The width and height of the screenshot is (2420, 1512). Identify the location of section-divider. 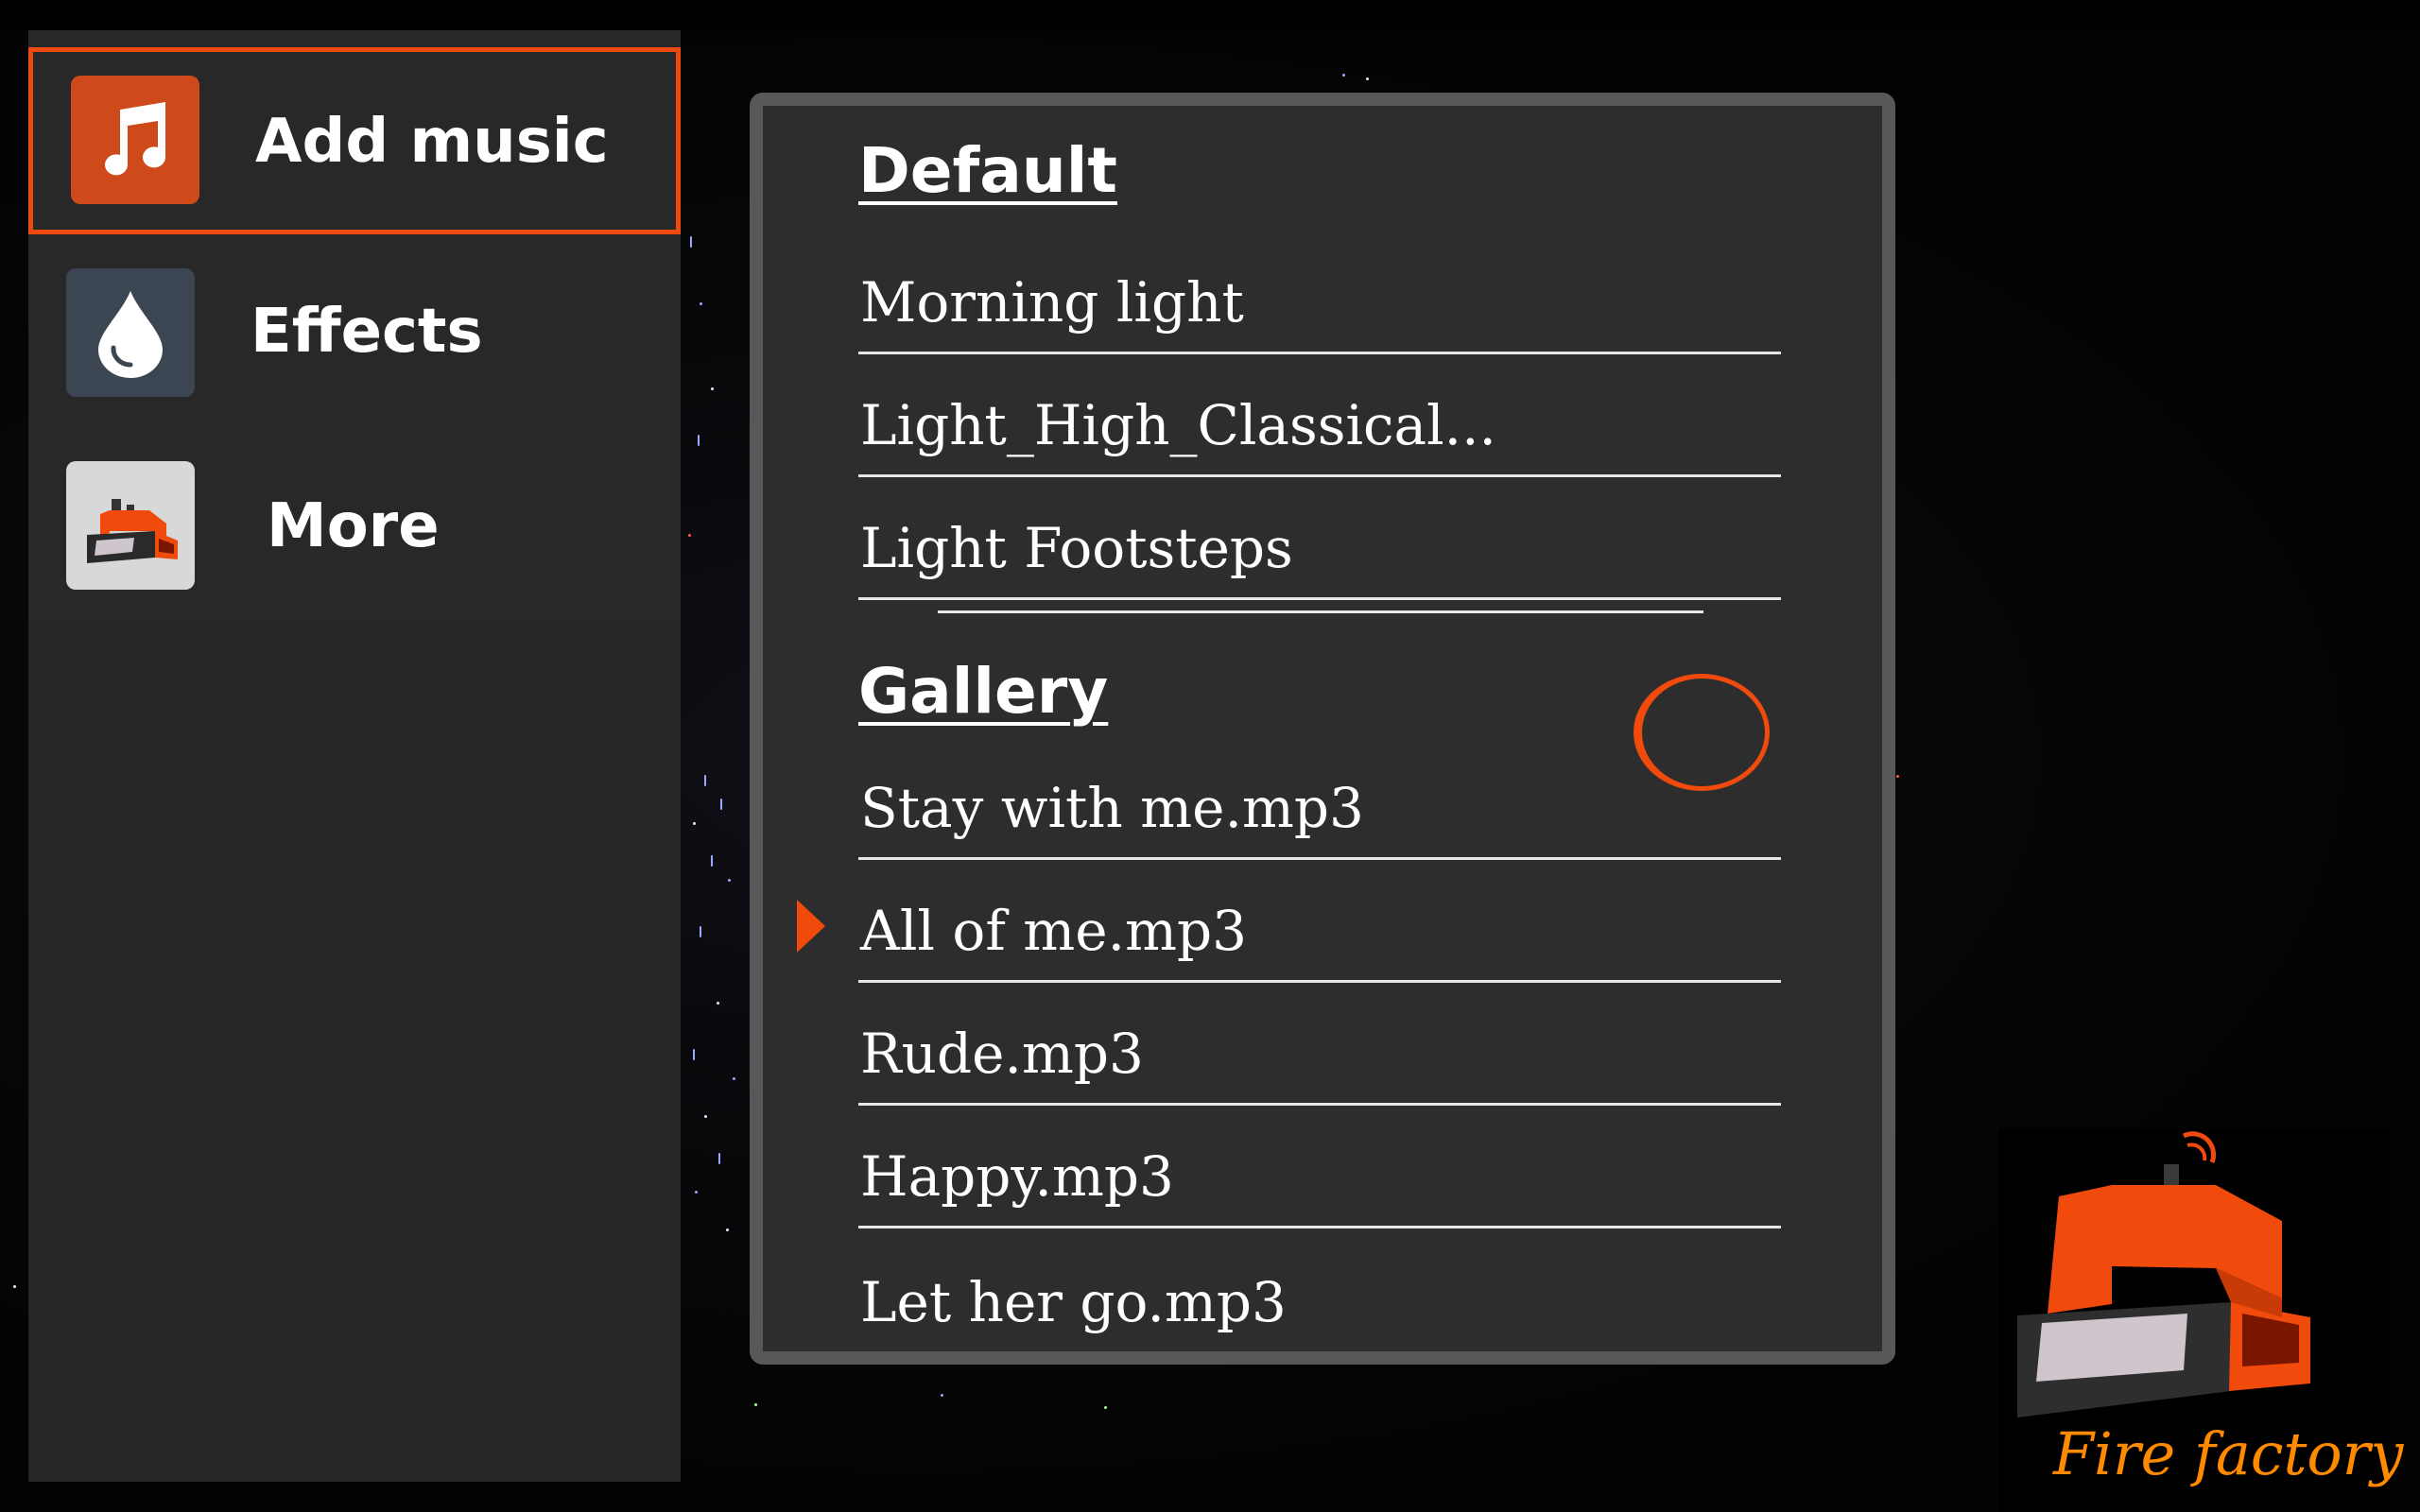
(1320, 611).